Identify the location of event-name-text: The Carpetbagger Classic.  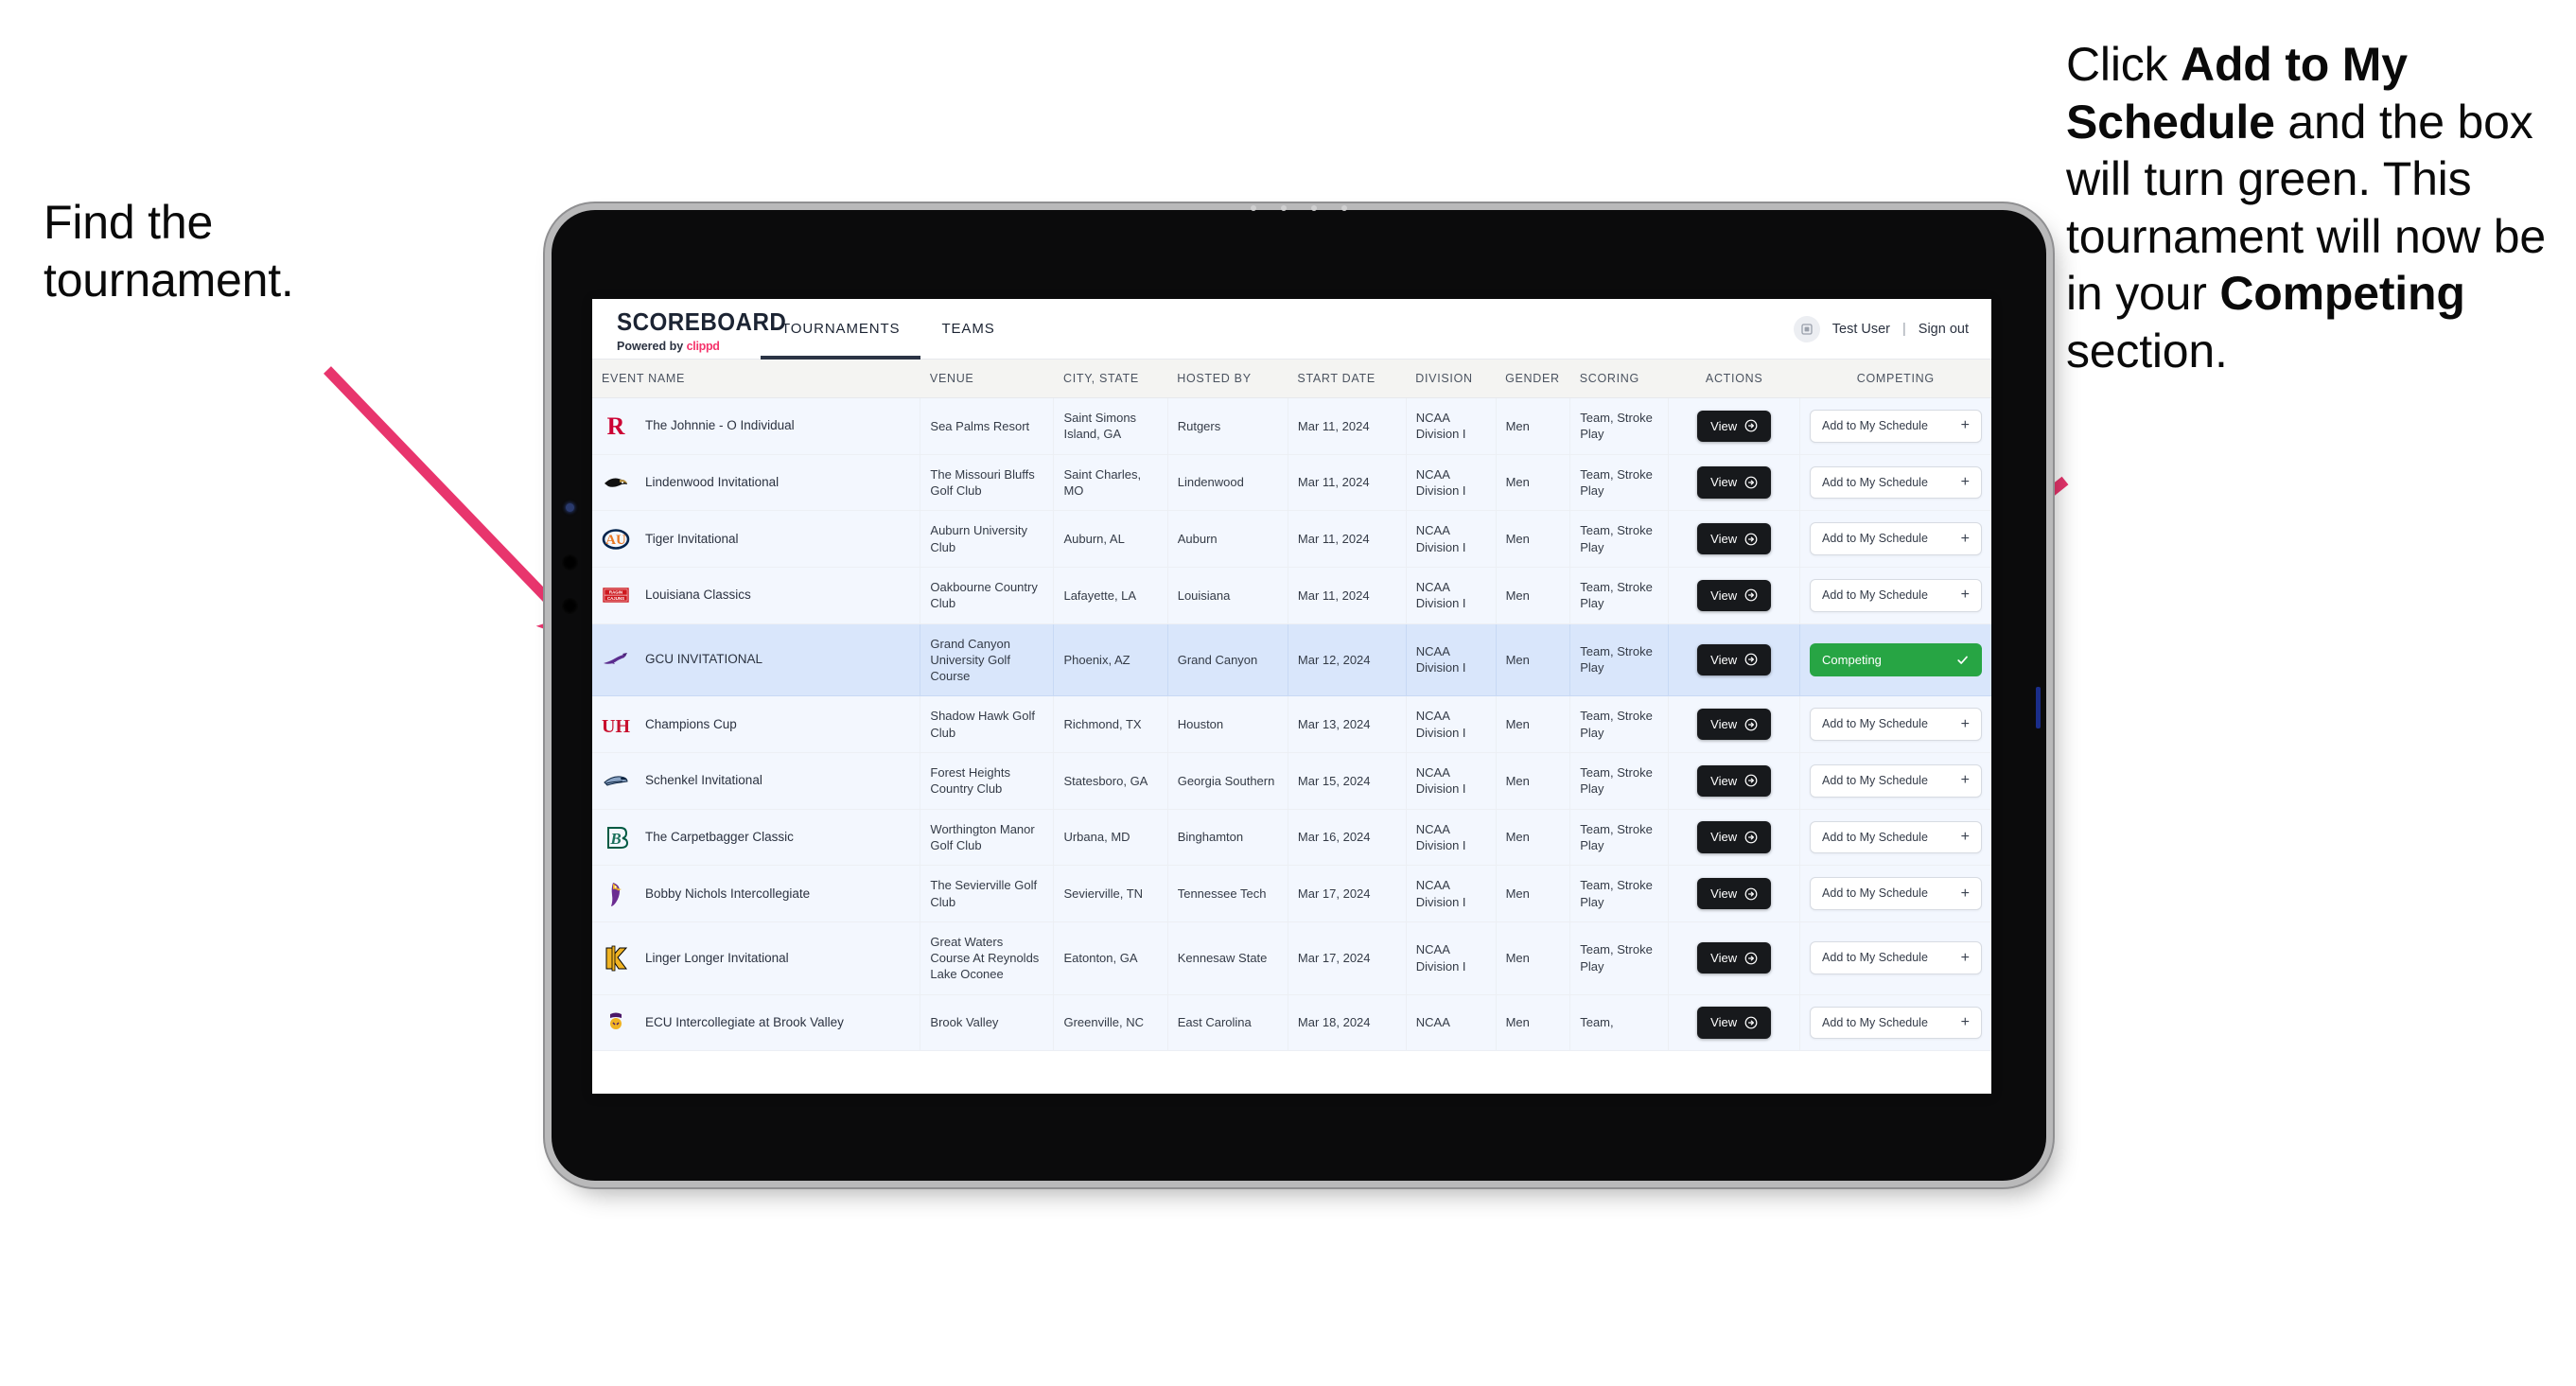
(719, 836).